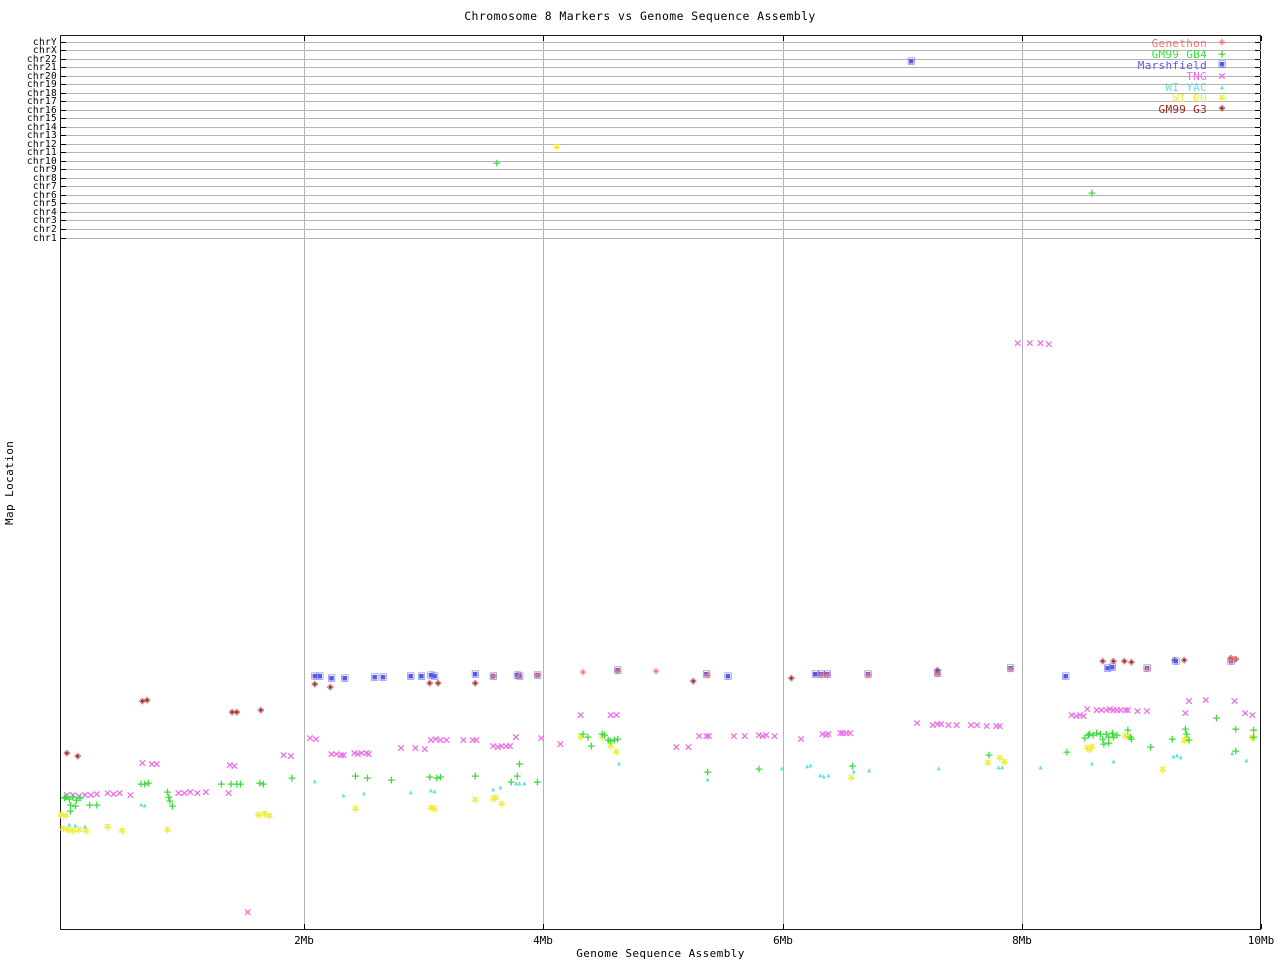  What do you see at coordinates (708, 675) in the screenshot?
I see `marker-genethon: ◈` at bounding box center [708, 675].